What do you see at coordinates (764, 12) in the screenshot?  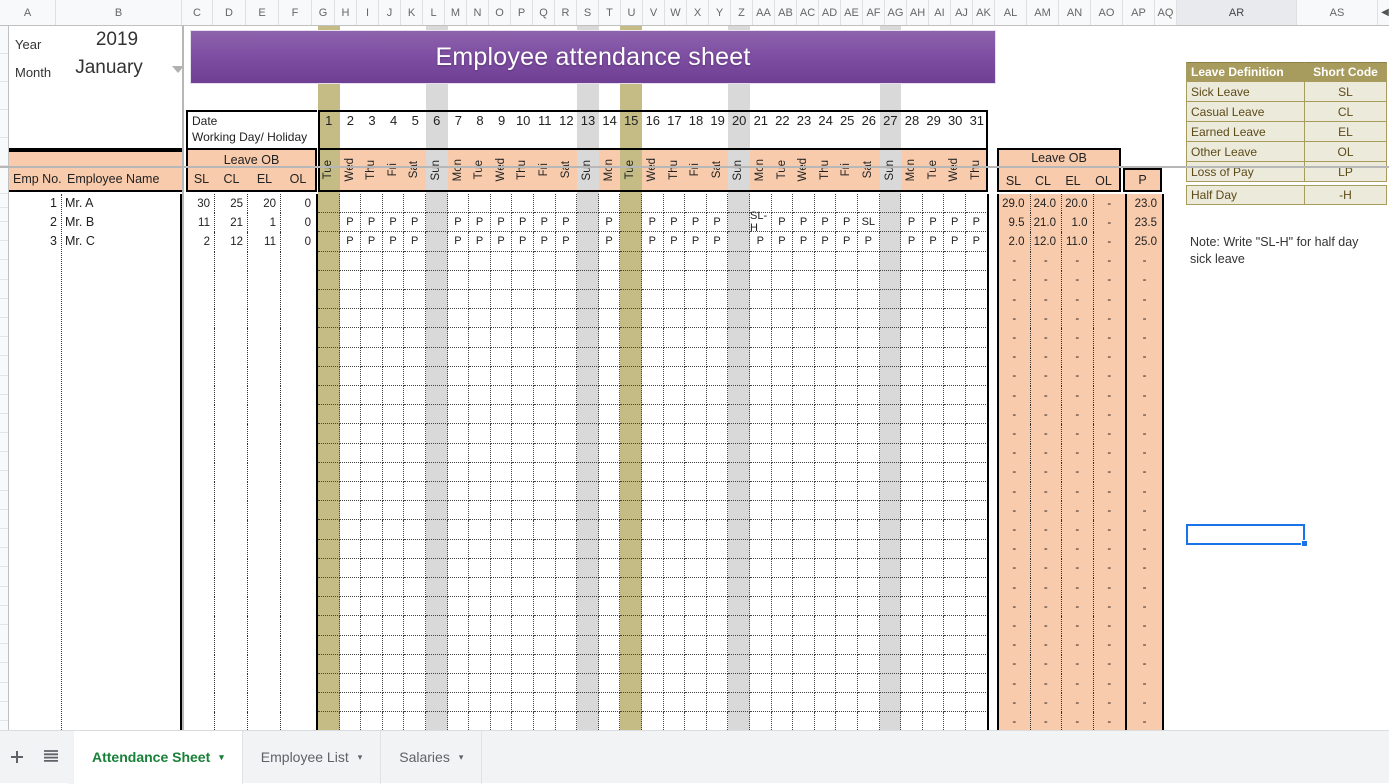 I see `column-header-aa: AA` at bounding box center [764, 12].